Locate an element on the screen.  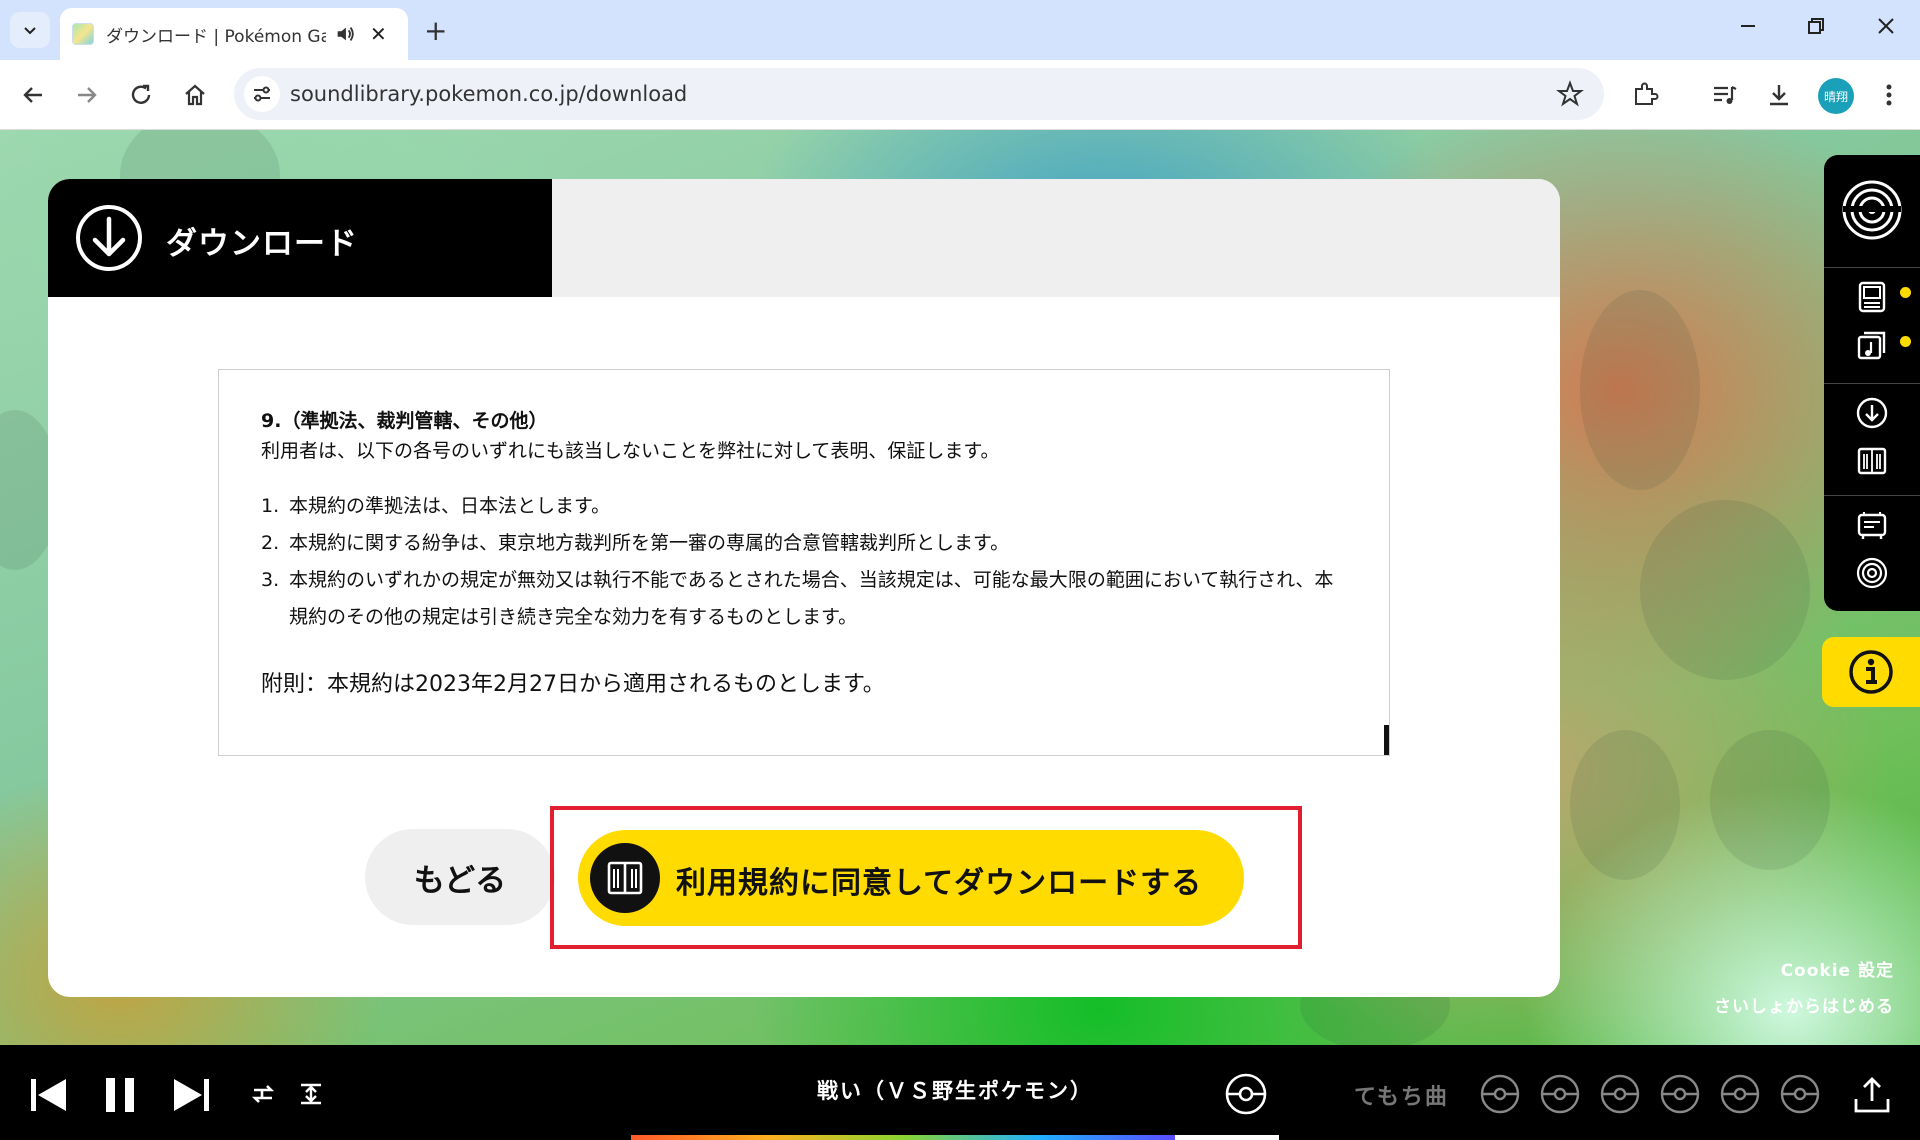
list-item: 2. 本規約に関する紛争は、東京地方裁判所を第一審の専属的合意管轄裁判所とします。 is located at coordinates (635, 543).